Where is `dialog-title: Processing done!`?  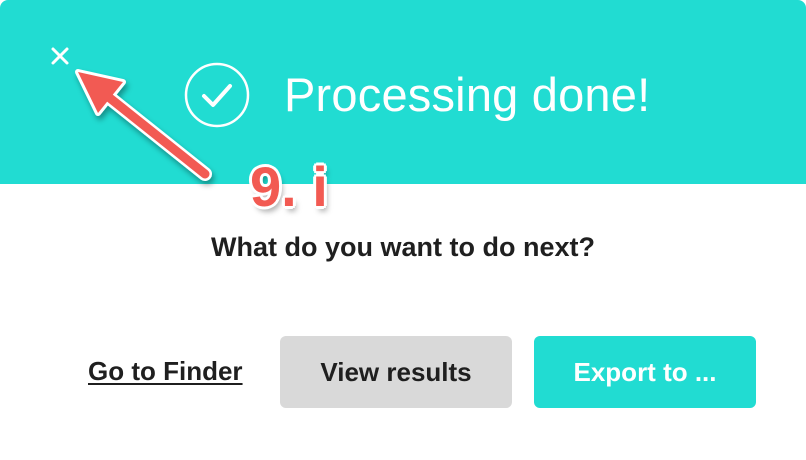
dialog-title: Processing done! is located at coordinates (467, 94).